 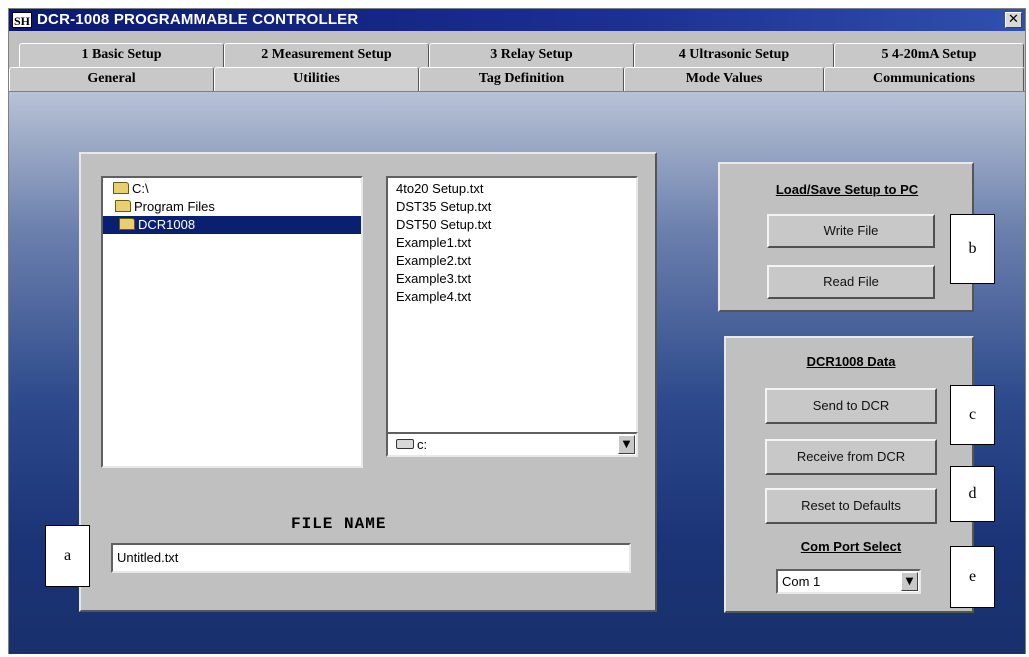 What do you see at coordinates (924, 79) in the screenshot?
I see `tab-communications: Communications` at bounding box center [924, 79].